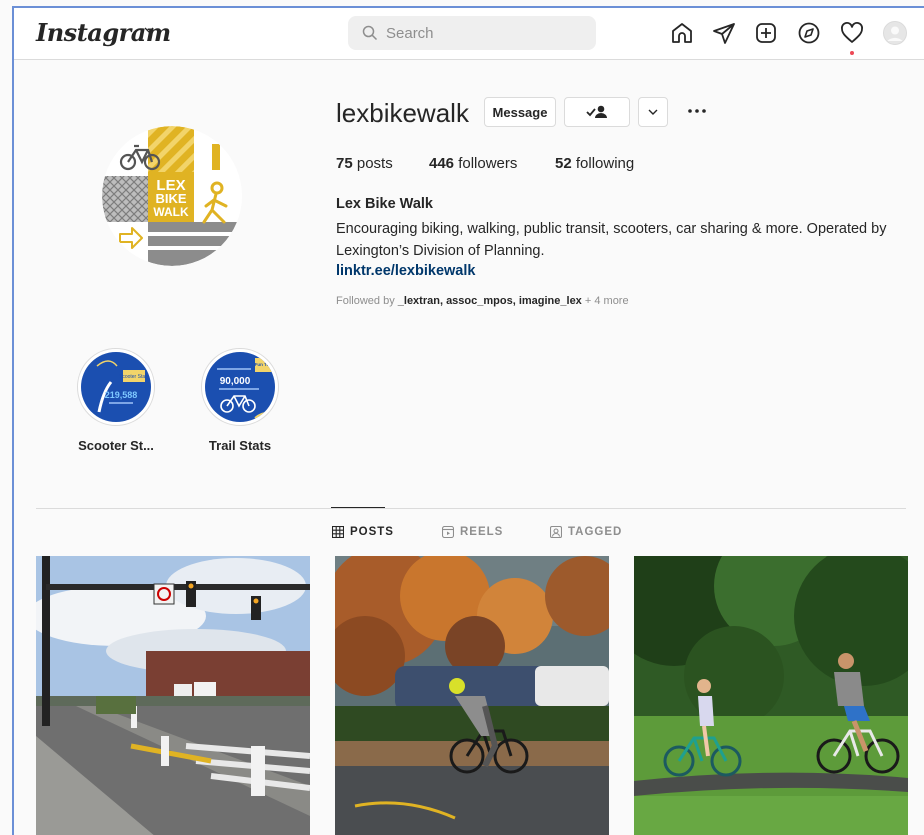  I want to click on search-box, so click(472, 33).